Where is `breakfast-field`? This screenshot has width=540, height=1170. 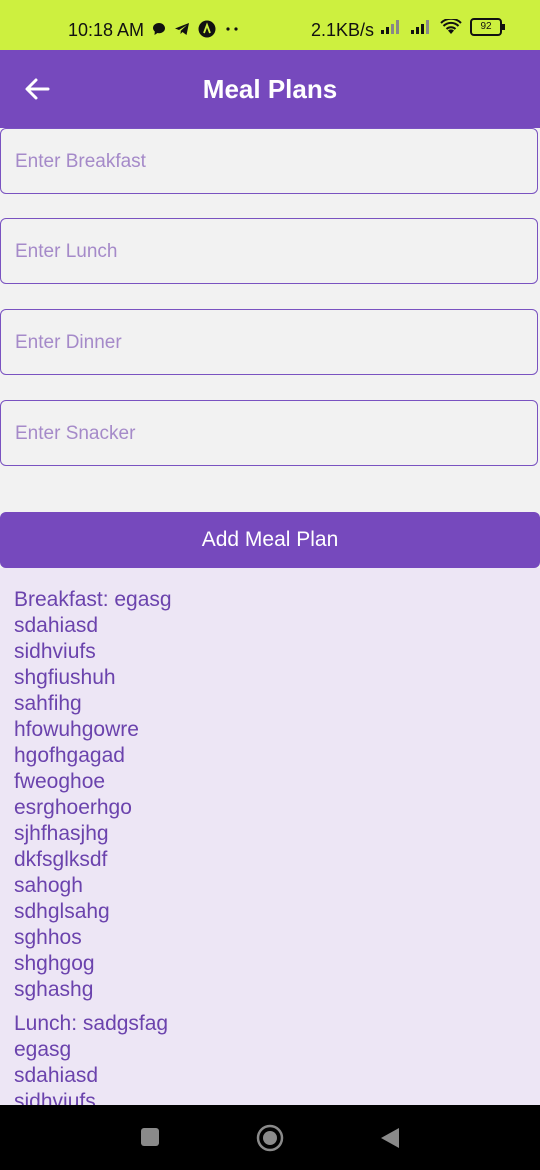
breakfast-field is located at coordinates (269, 161).